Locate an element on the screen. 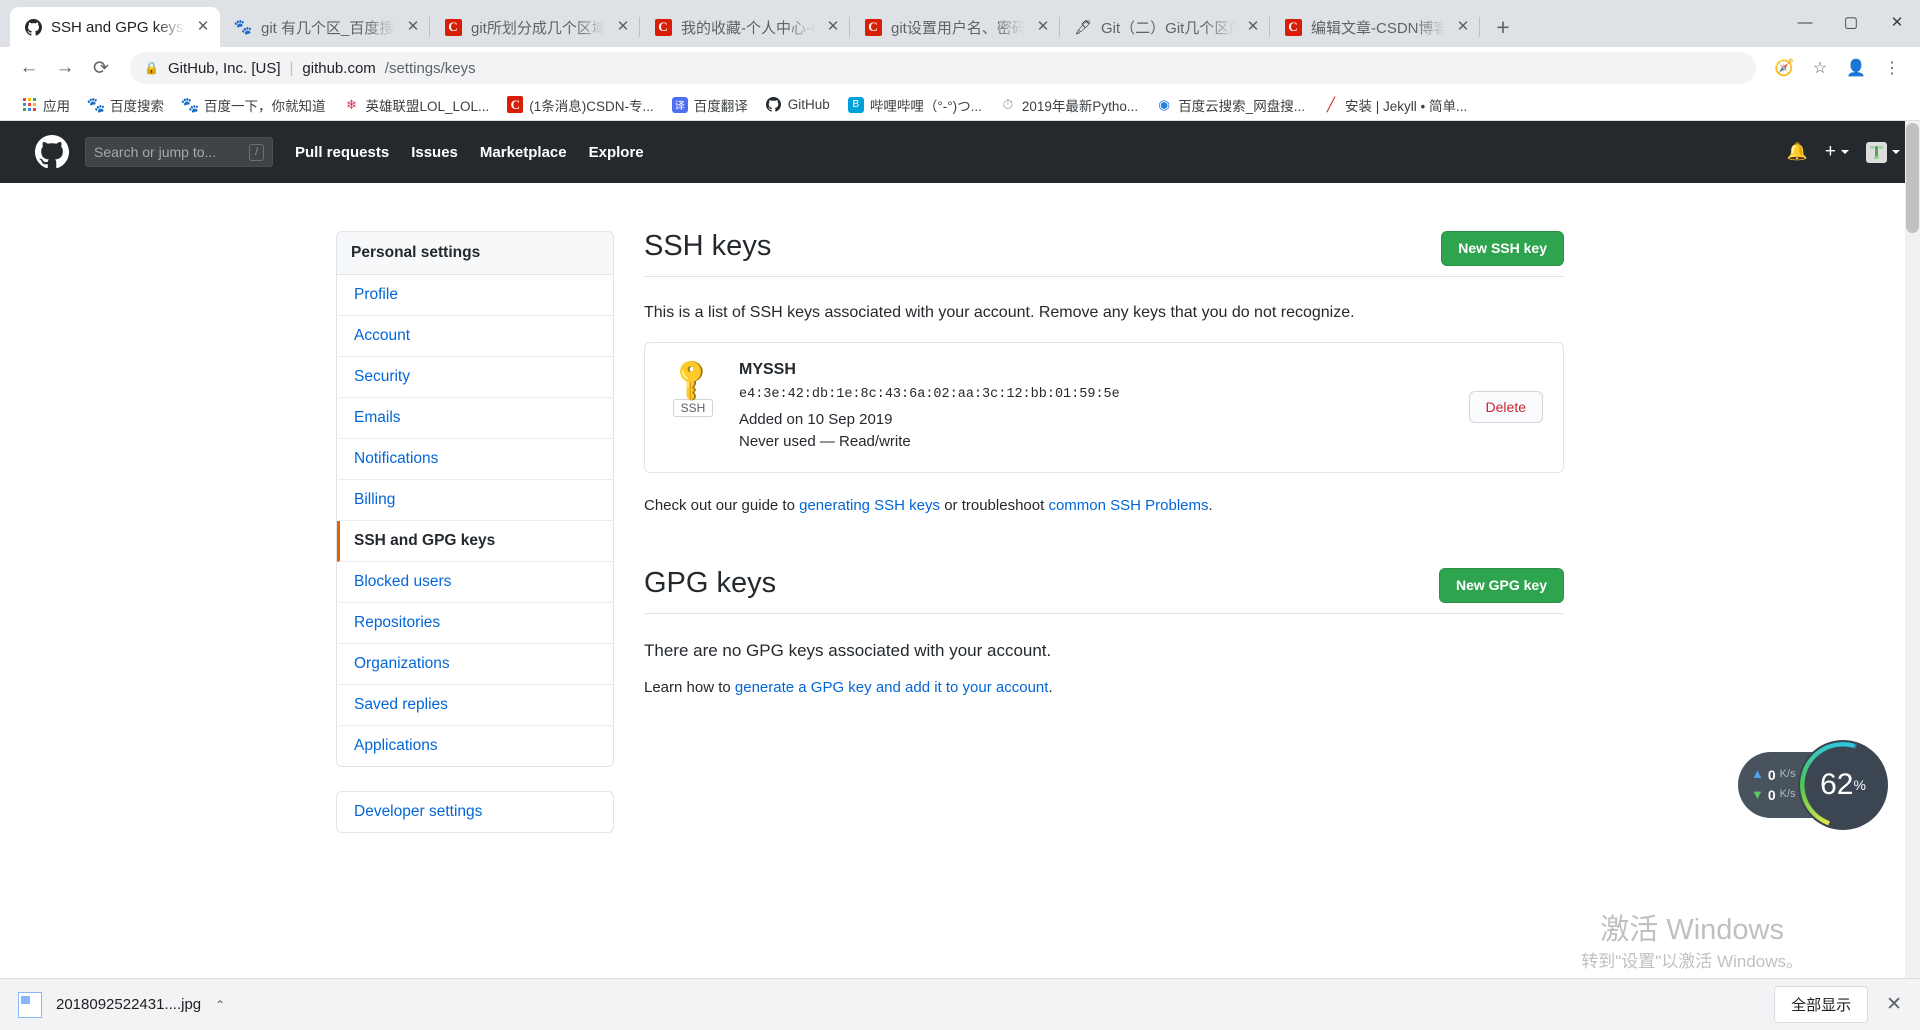  sidebar-item-notifications: Notifications is located at coordinates (475, 459).